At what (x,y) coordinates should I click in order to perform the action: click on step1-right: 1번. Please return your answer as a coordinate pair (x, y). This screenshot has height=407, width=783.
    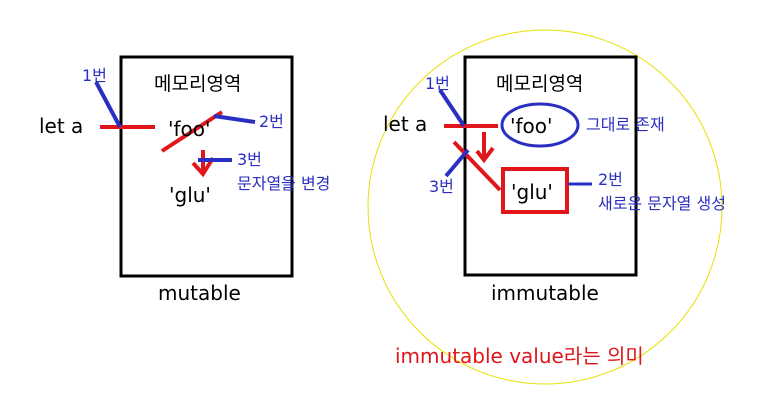
    Looking at the image, I should click on (437, 83).